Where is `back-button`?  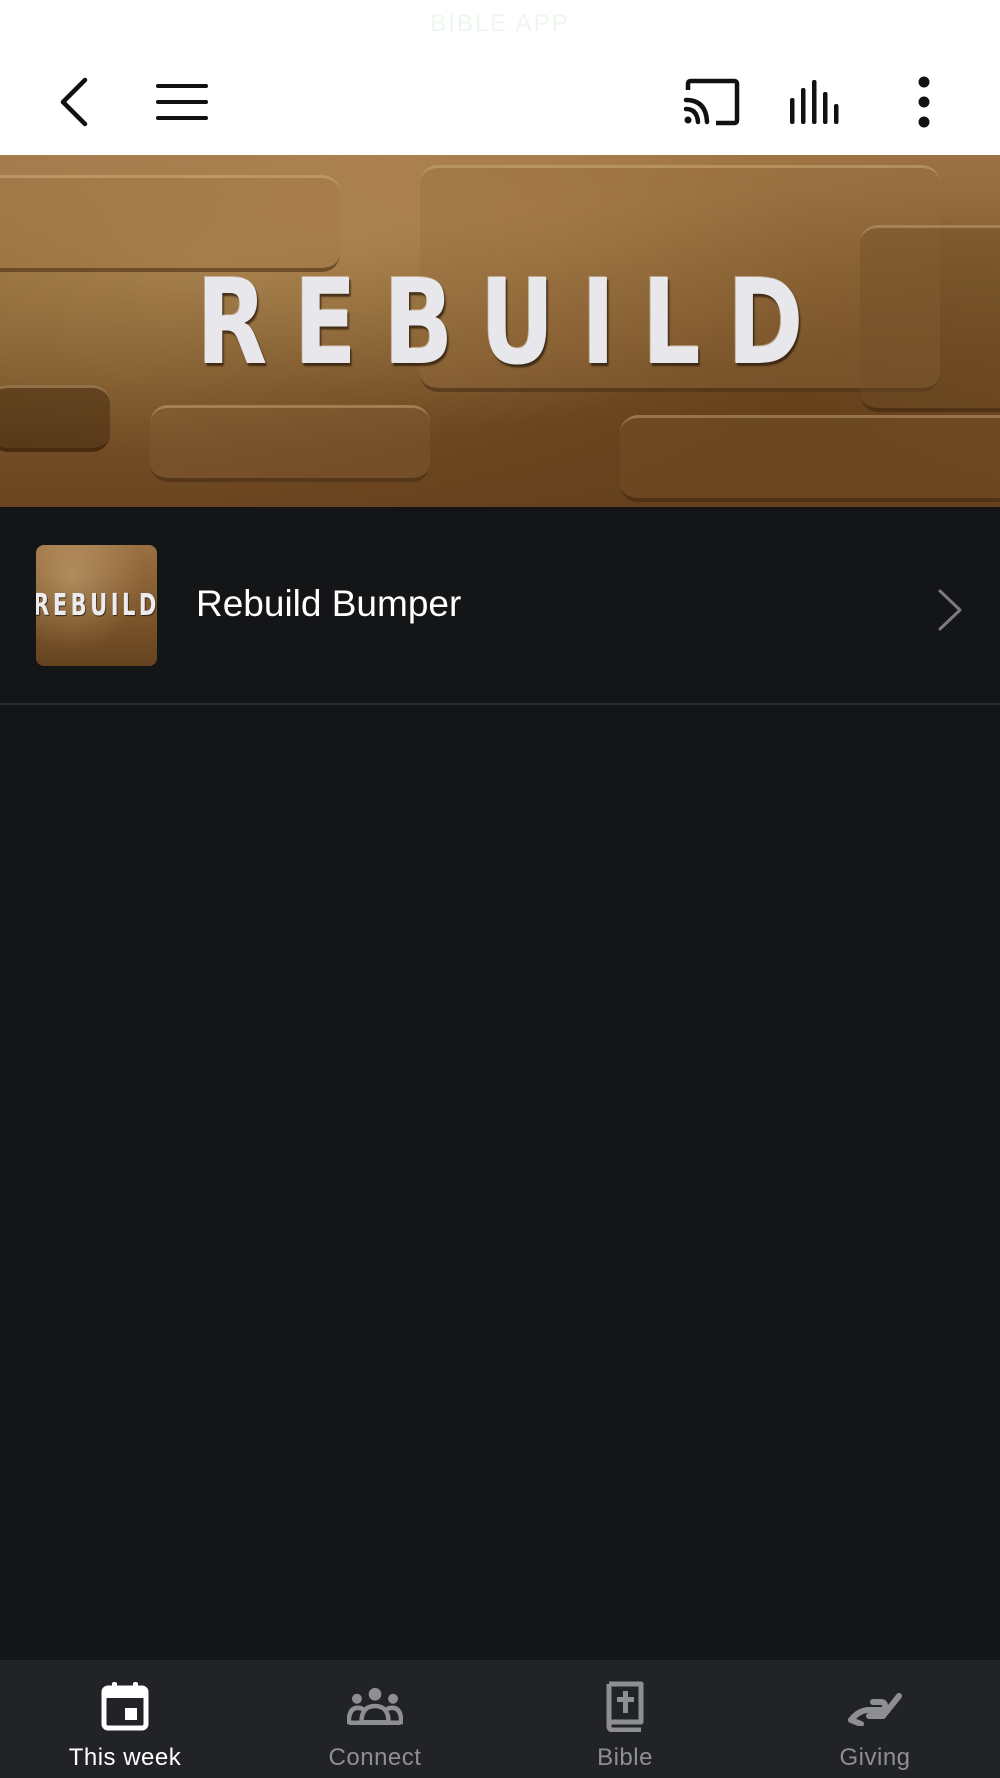
back-button is located at coordinates (74, 102).